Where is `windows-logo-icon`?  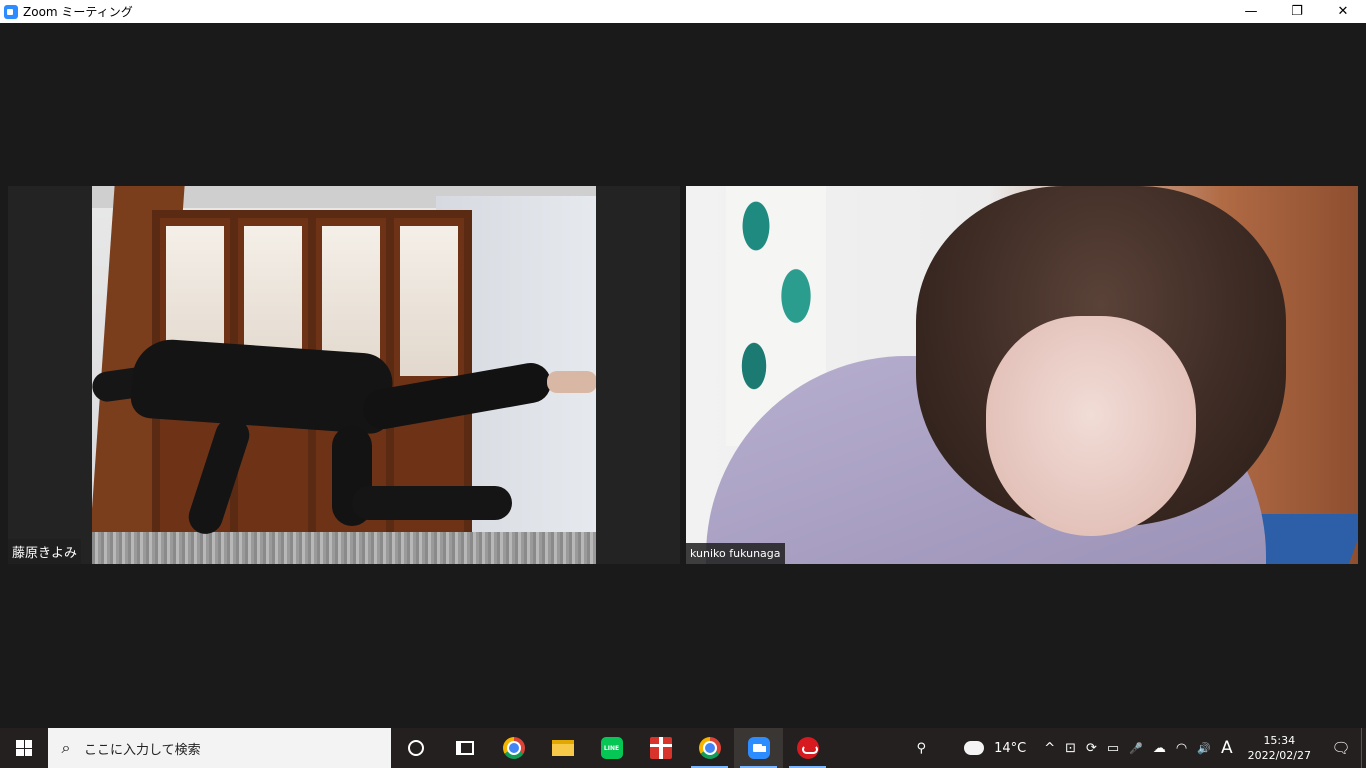 windows-logo-icon is located at coordinates (24, 748).